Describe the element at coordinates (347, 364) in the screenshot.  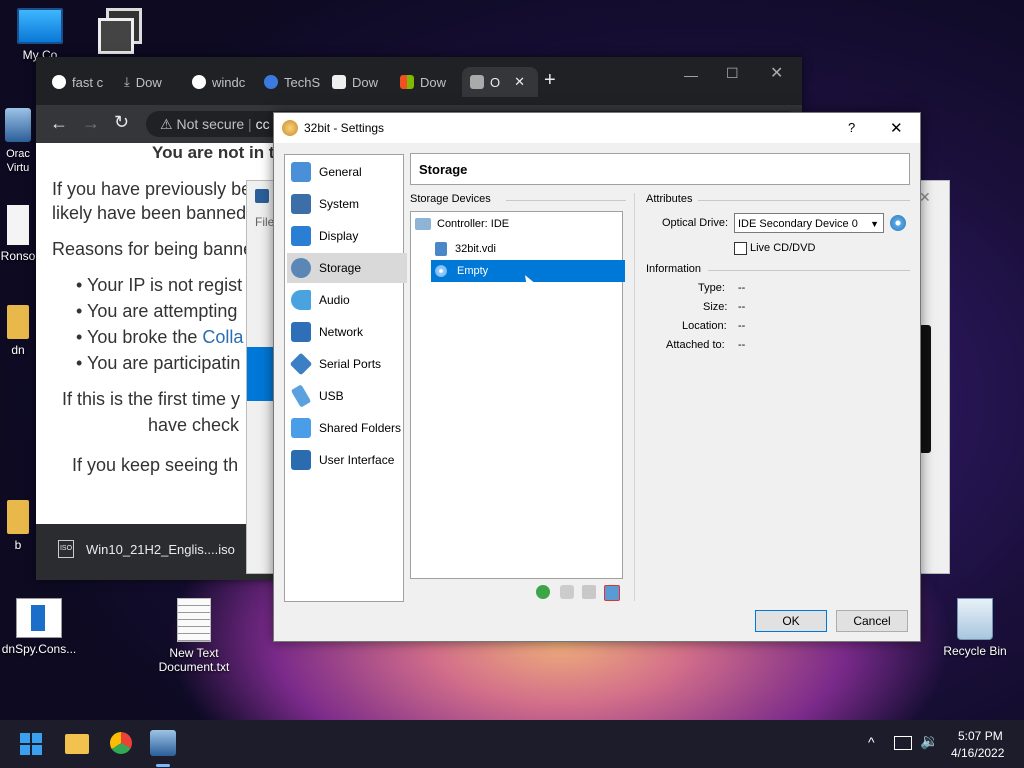
I see `nav-serial-ports: Serial Ports` at that location.